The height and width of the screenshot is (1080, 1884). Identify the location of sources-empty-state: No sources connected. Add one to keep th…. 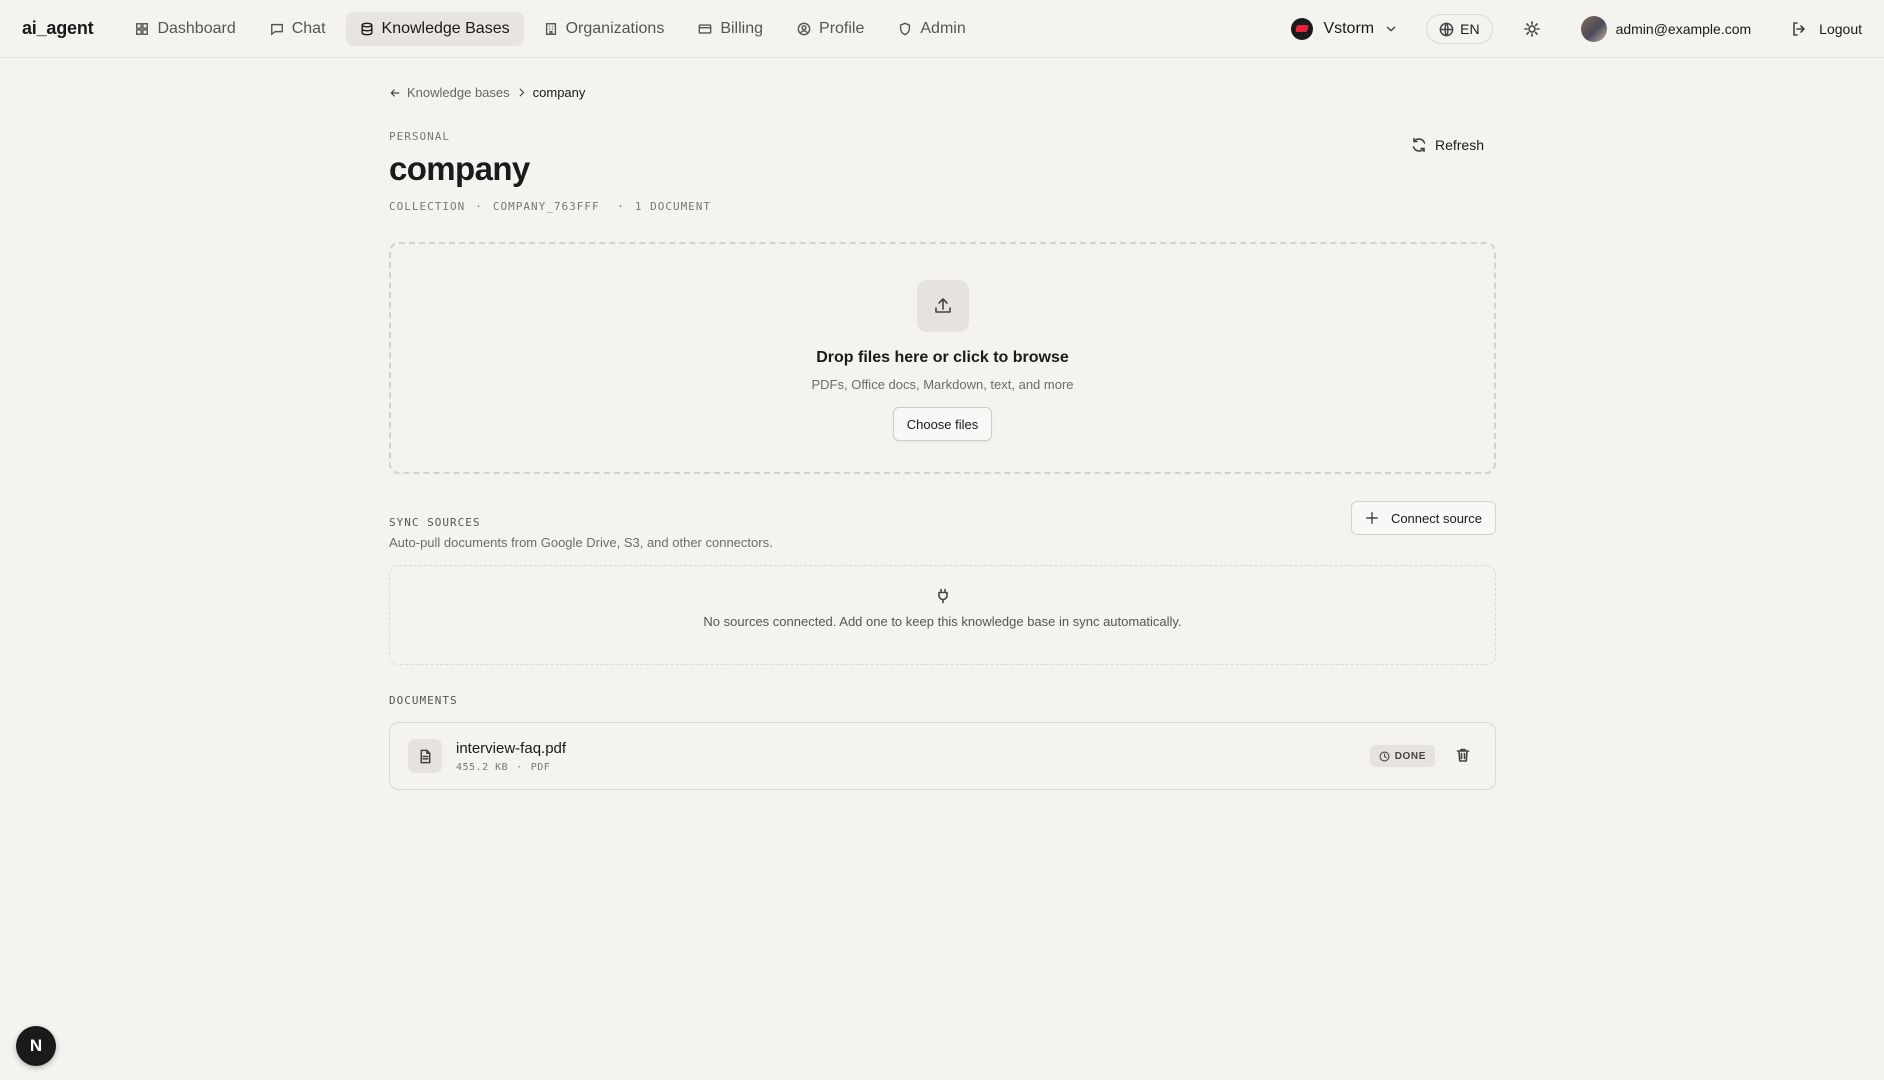
(942, 615).